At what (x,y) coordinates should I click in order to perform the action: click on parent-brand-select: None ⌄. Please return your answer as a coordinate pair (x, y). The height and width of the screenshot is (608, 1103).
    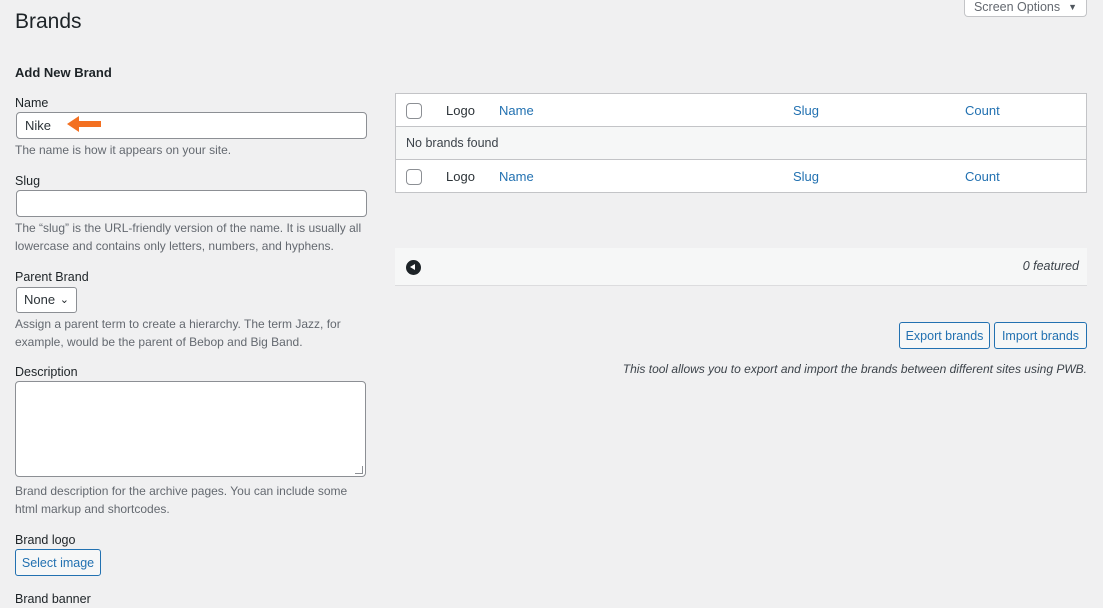
    Looking at the image, I should click on (46, 300).